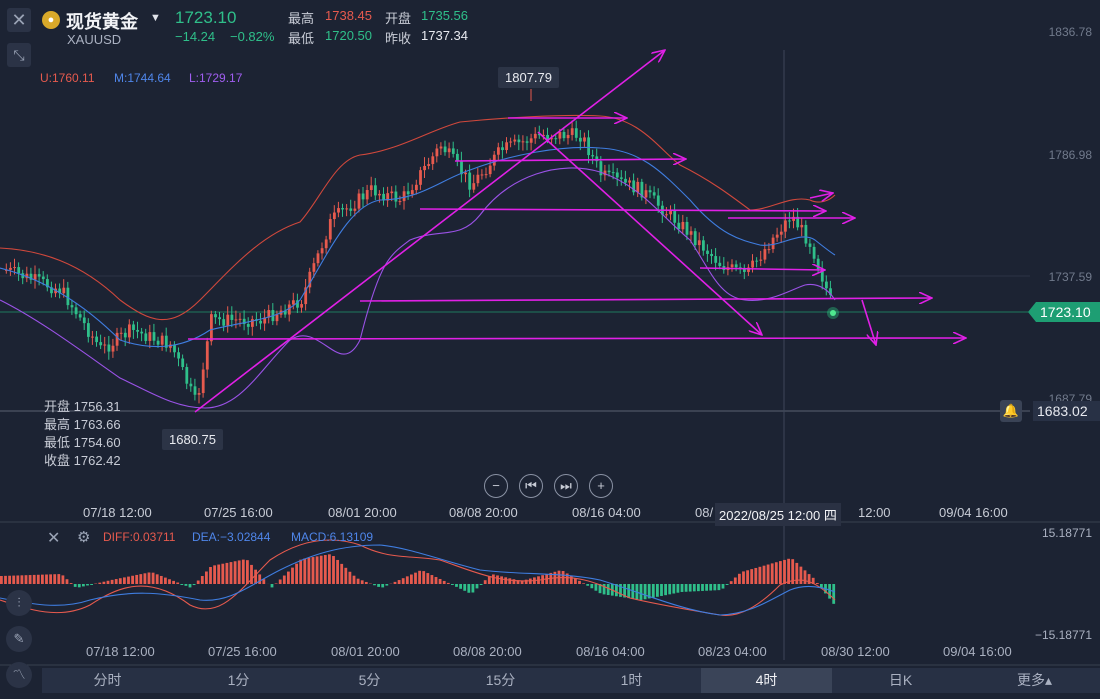 Image resolution: width=1100 pixels, height=699 pixels. Describe the element at coordinates (900, 680) in the screenshot. I see `tab-timeframe: 日K` at that location.